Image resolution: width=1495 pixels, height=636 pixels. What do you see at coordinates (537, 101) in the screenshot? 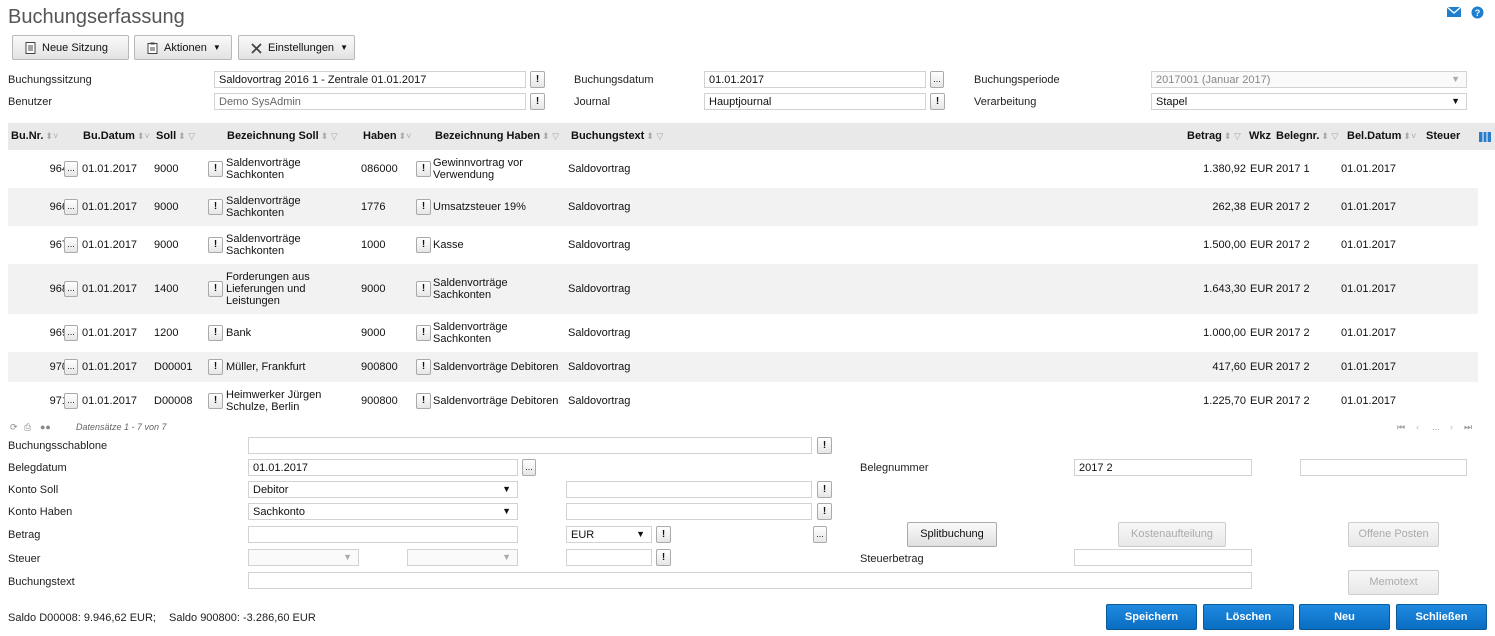
I see `user-info-button: !` at bounding box center [537, 101].